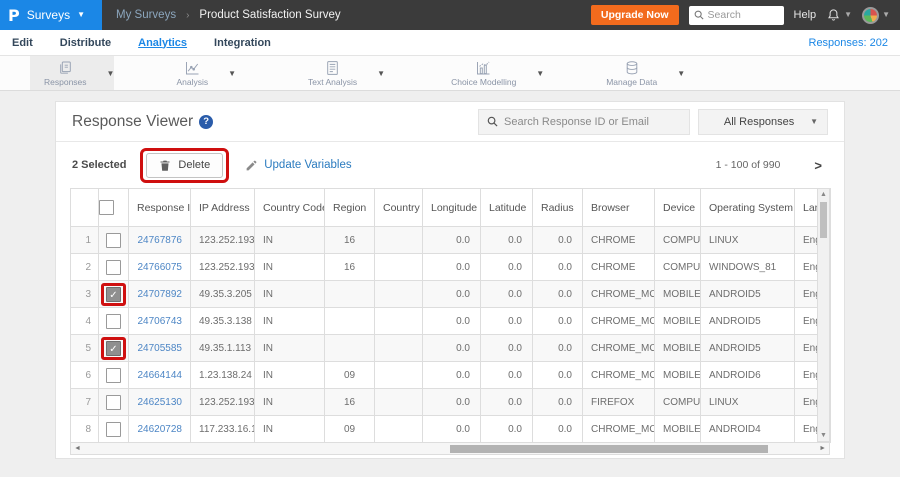  Describe the element at coordinates (747, 207) in the screenshot. I see `col-operating-system: Operating System` at that location.